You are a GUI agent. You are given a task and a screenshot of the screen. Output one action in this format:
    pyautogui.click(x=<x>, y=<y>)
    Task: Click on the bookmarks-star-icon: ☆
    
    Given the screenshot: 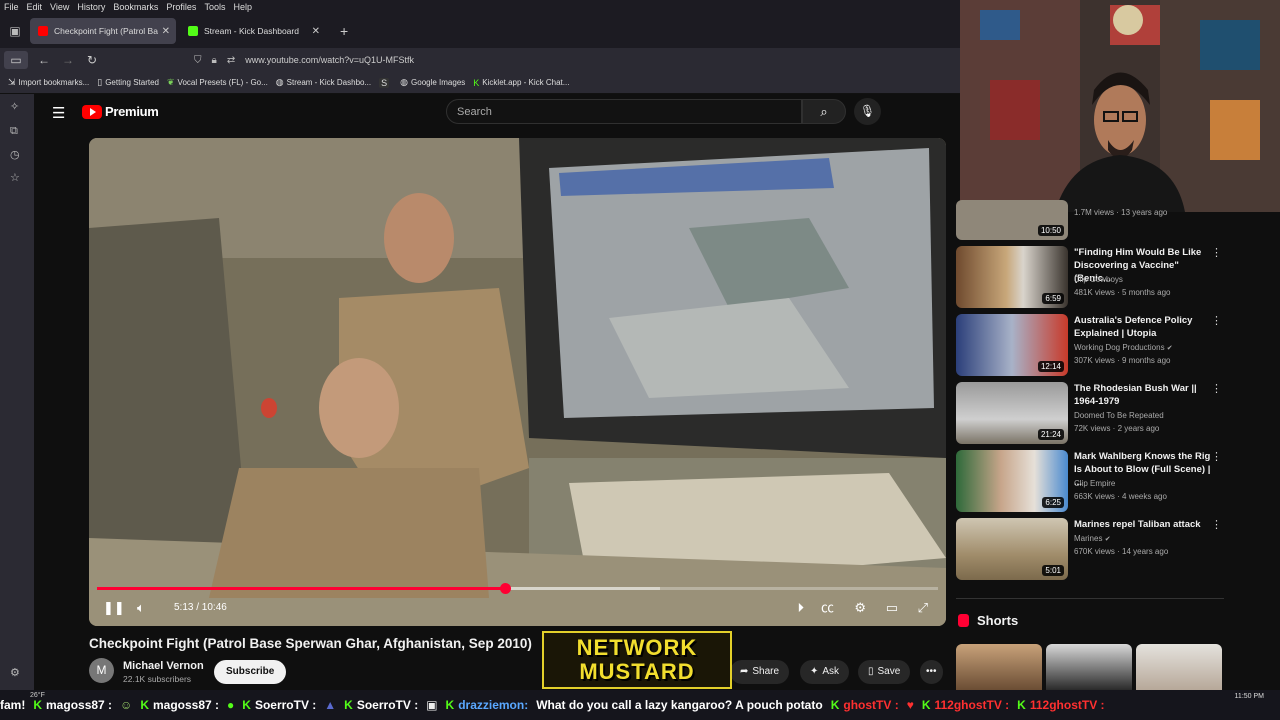 What is the action you would take?
    pyautogui.click(x=15, y=177)
    